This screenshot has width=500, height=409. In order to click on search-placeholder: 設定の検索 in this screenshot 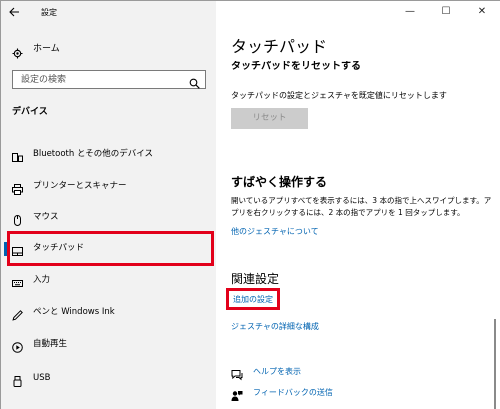, I will do `click(44, 80)`.